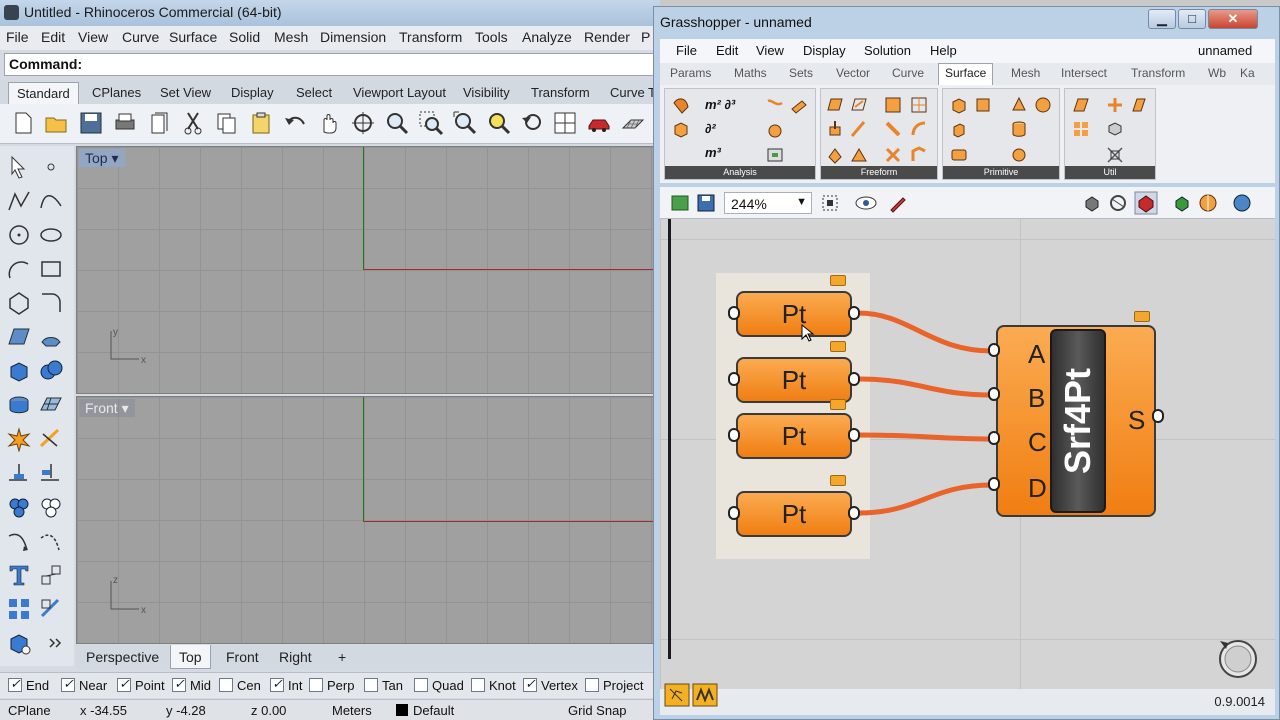 The height and width of the screenshot is (720, 1280). I want to click on gh-tab-params: Params, so click(690, 73).